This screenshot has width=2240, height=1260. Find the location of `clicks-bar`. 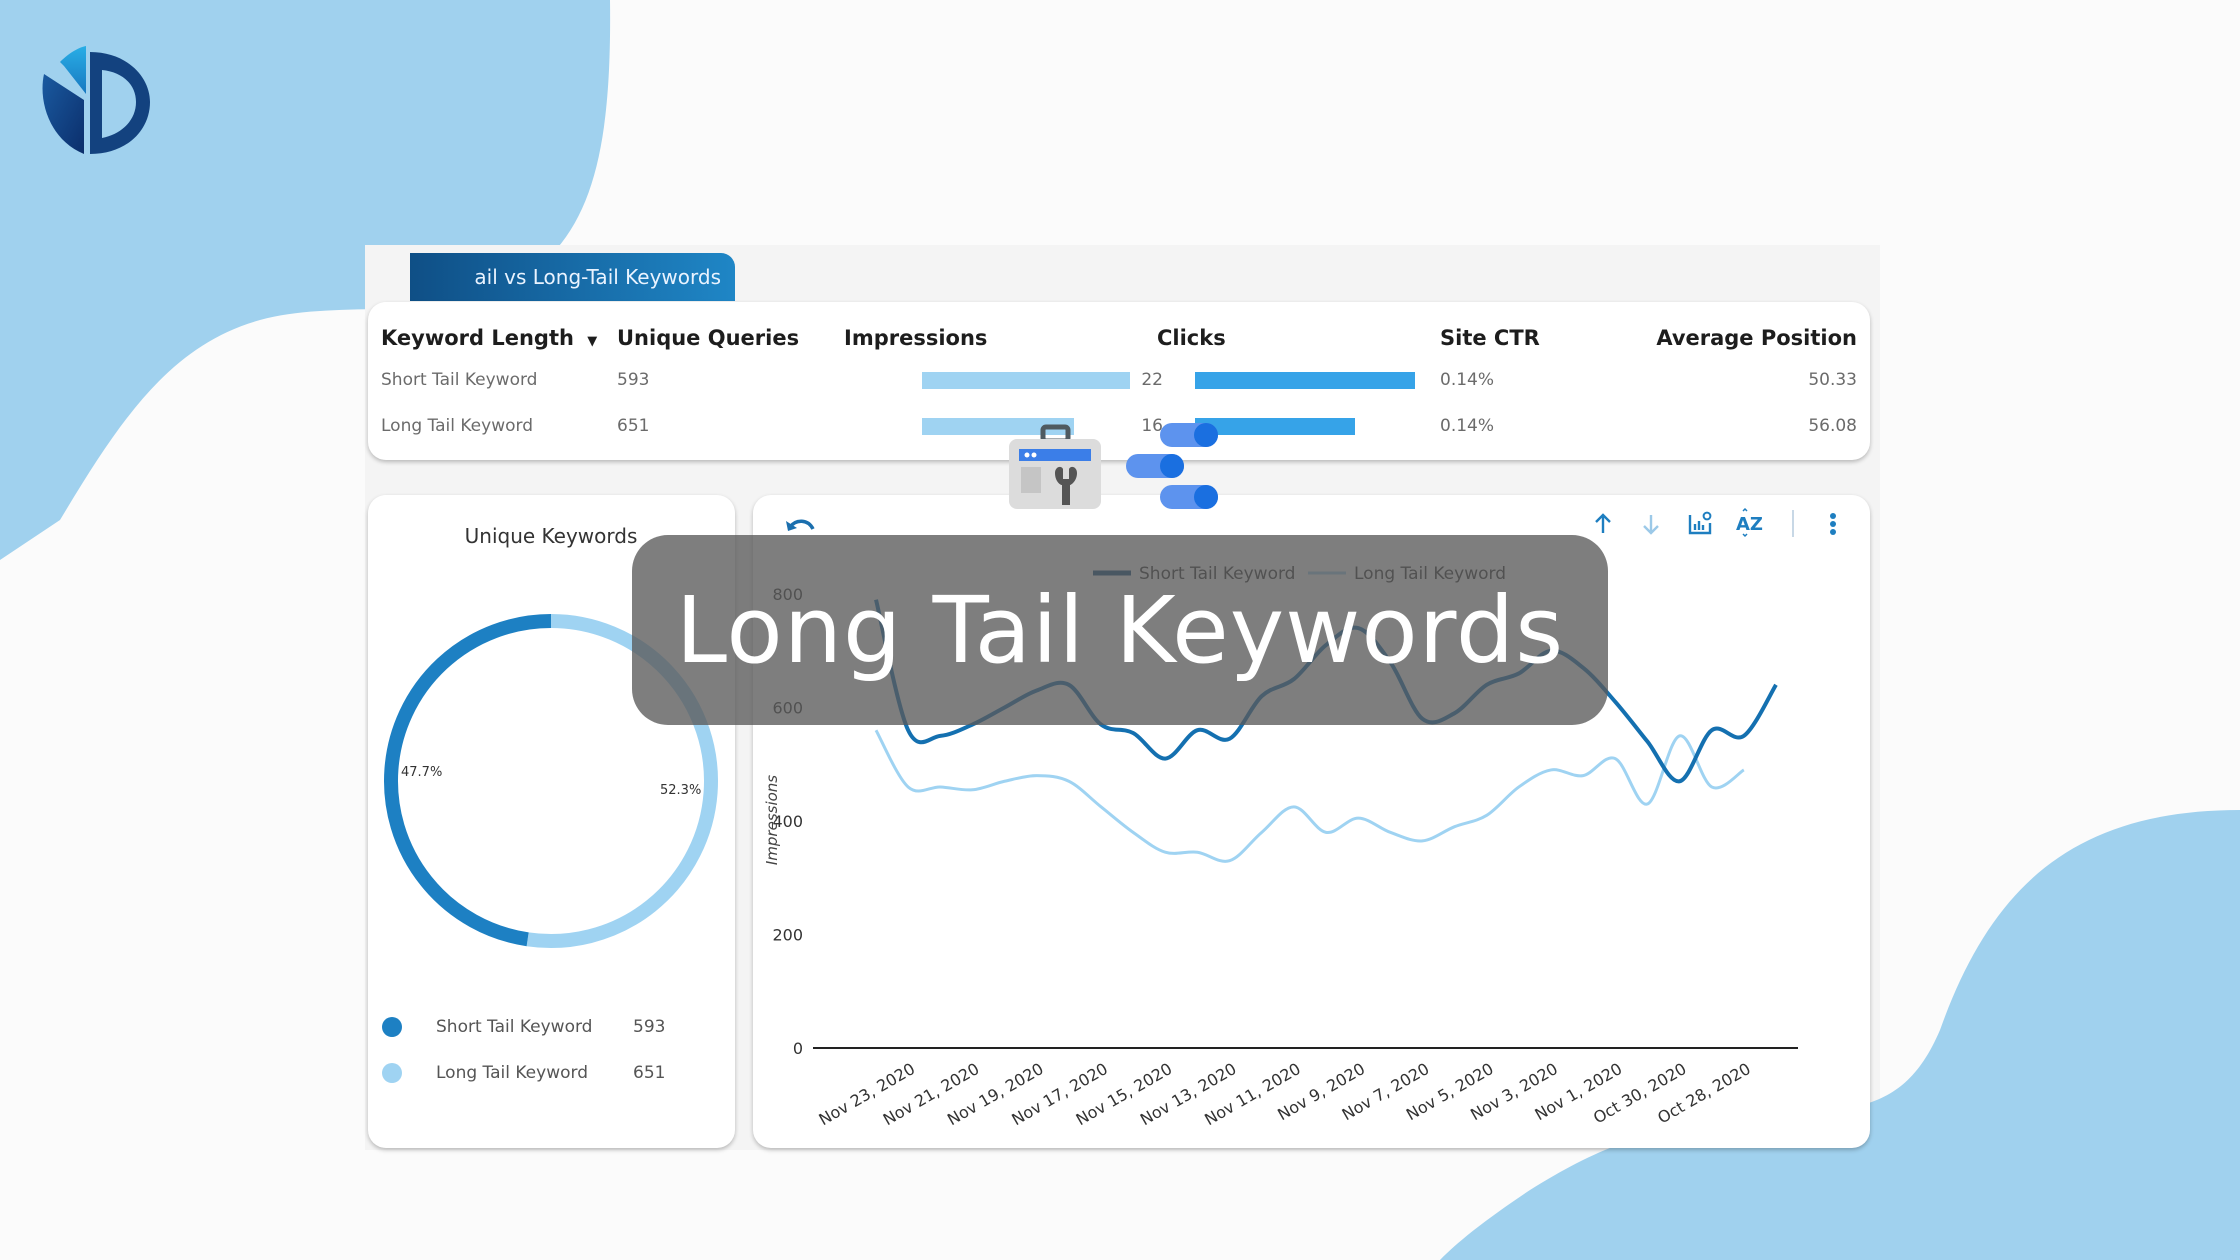

clicks-bar is located at coordinates (1305, 380).